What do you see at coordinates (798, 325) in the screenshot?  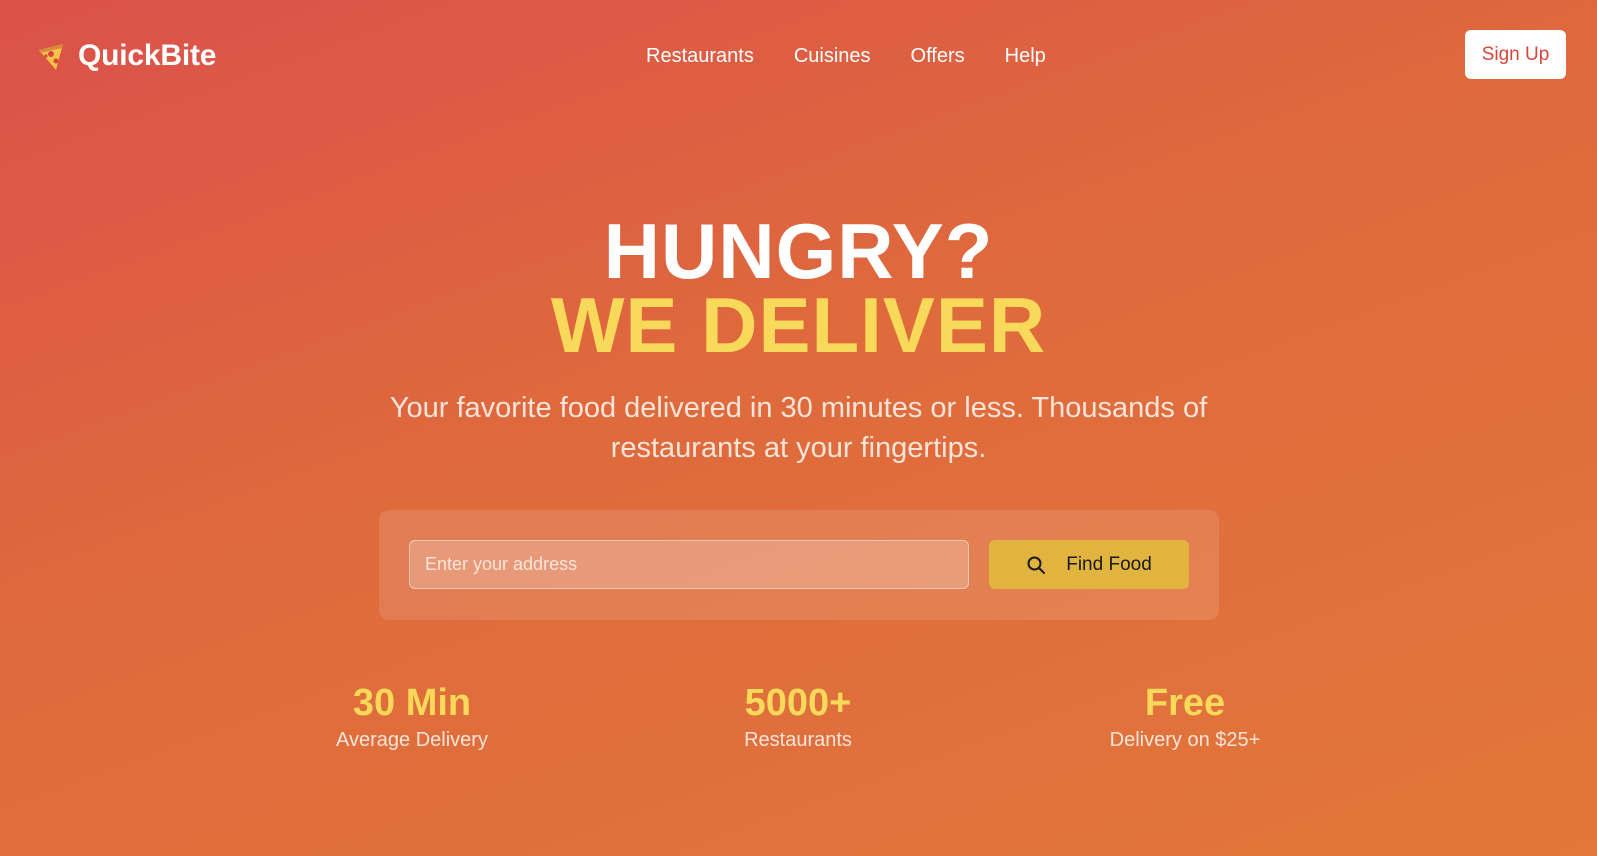 I see `hero-title-line-2: WE DELIVER` at bounding box center [798, 325].